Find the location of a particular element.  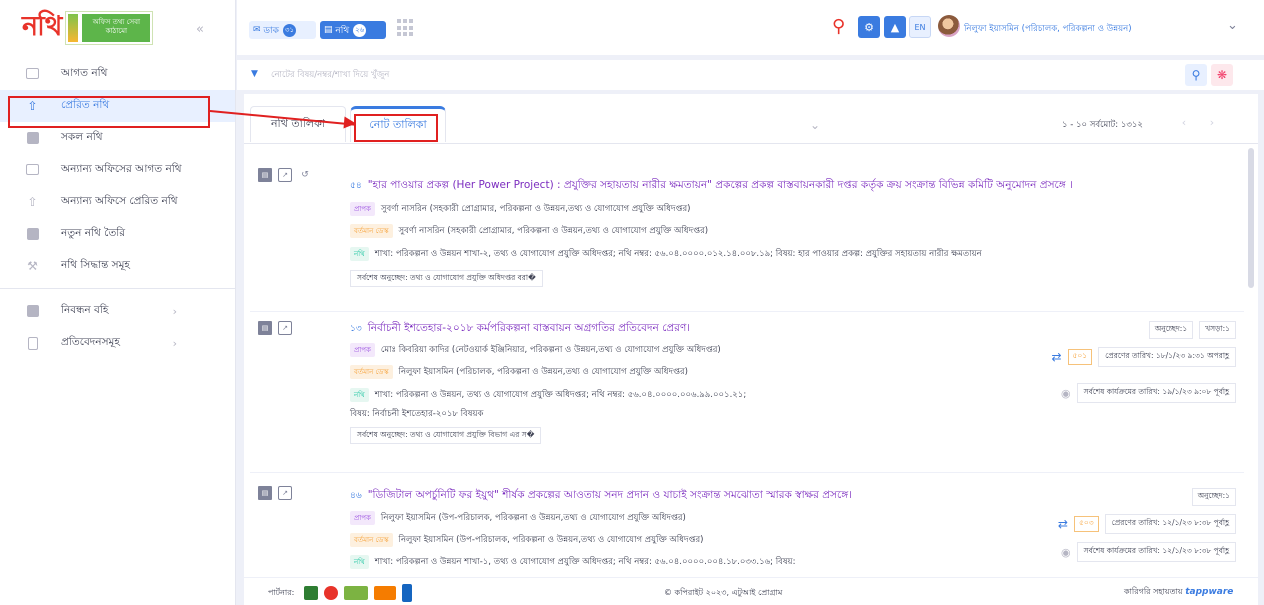

note-number: ১৩ is located at coordinates (356, 329).